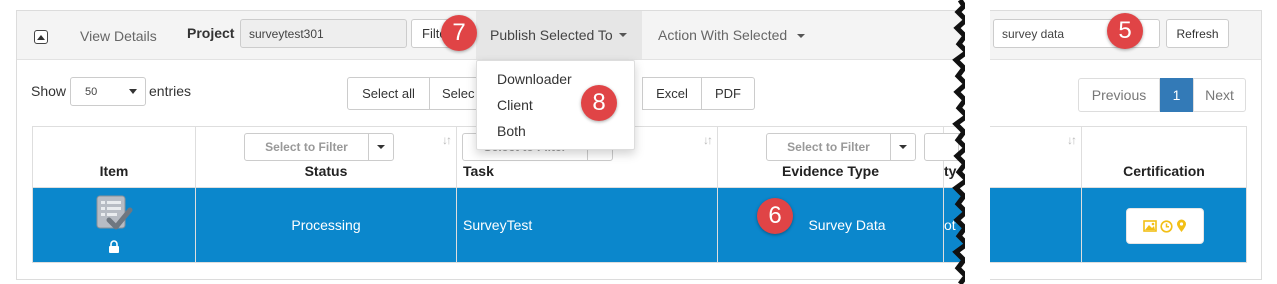 This screenshot has width=1277, height=284. I want to click on col-certification-label: Certification, so click(1164, 171).